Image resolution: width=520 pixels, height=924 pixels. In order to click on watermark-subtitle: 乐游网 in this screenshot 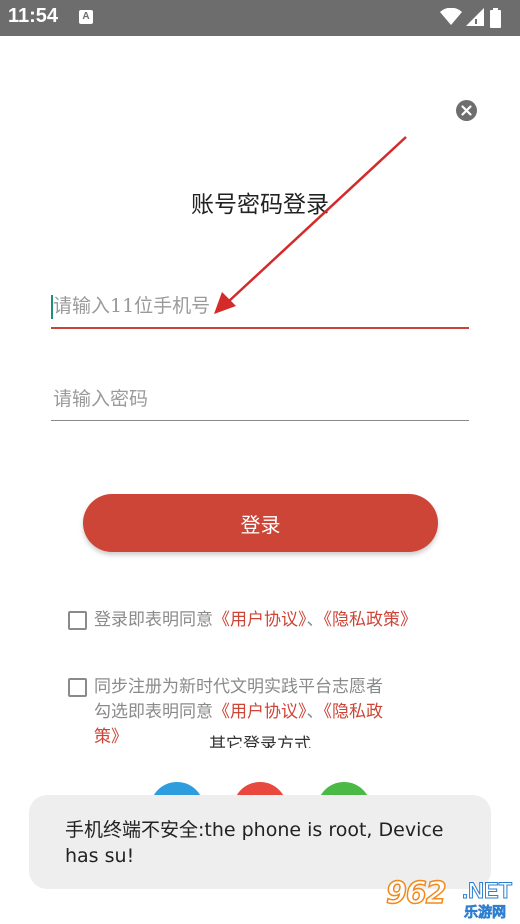, I will do `click(485, 913)`.